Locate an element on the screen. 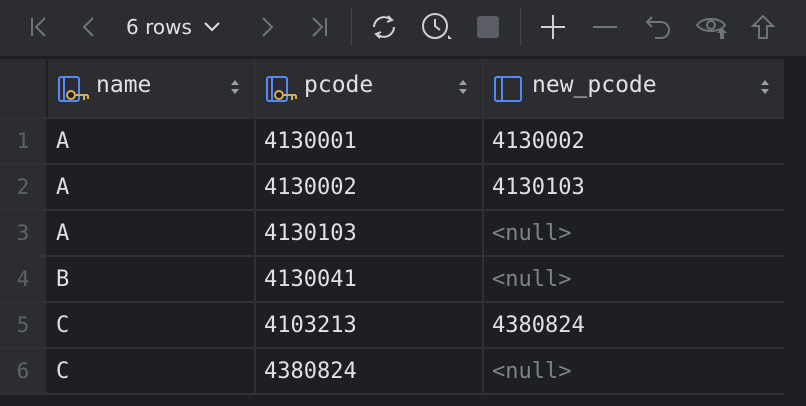 The image size is (806, 406). add-row-button is located at coordinates (553, 27).